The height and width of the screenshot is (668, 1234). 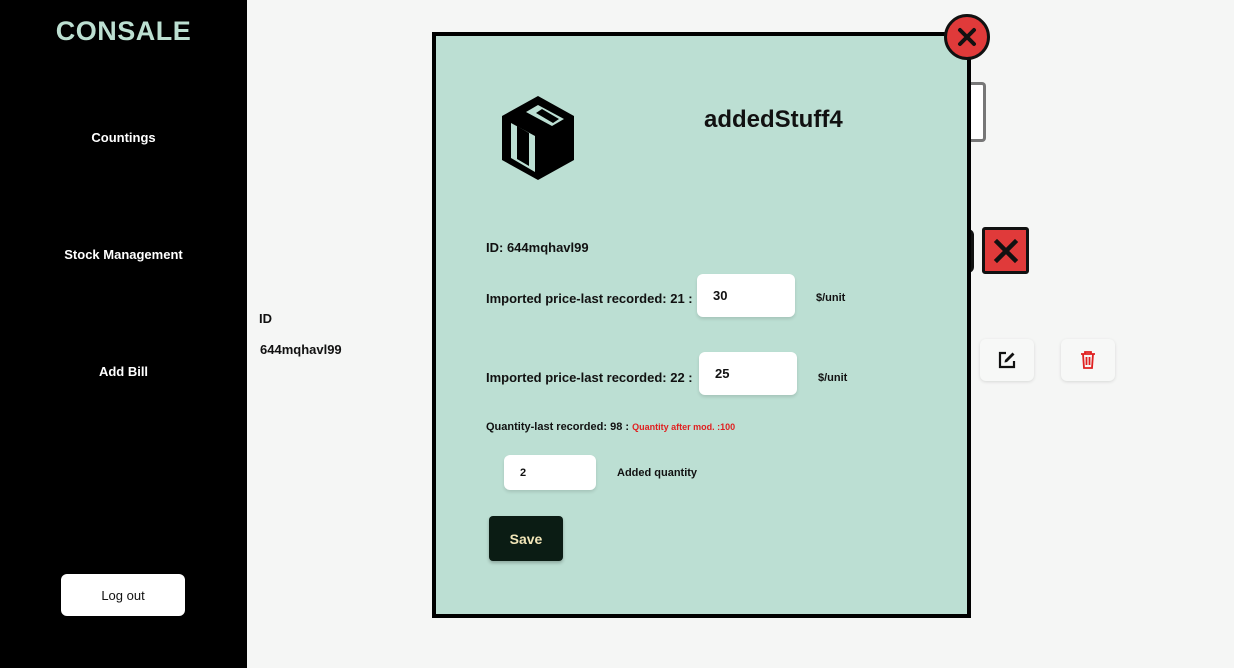 I want to click on close-circle-icon, so click(x=967, y=37).